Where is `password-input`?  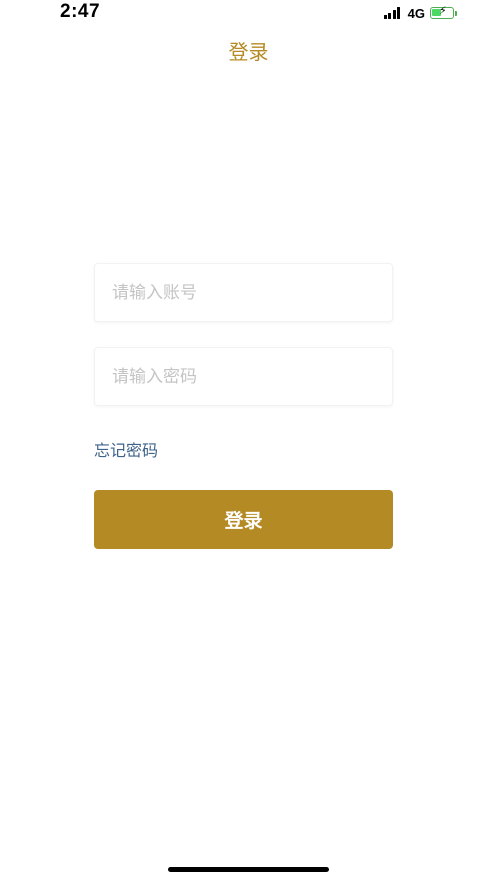 password-input is located at coordinates (243, 376).